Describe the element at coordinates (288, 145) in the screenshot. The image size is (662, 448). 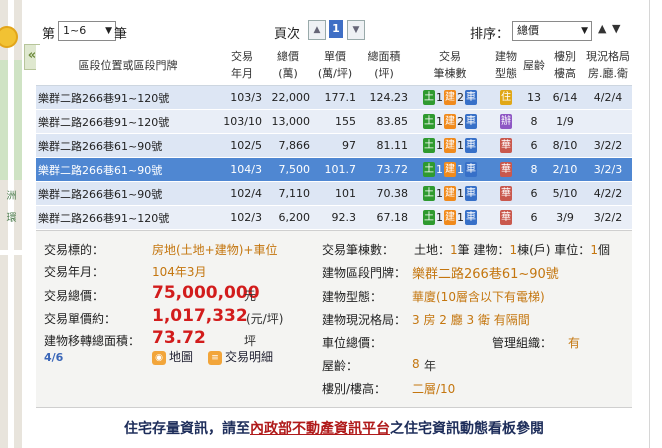
I see `row-total: 7,866` at that location.